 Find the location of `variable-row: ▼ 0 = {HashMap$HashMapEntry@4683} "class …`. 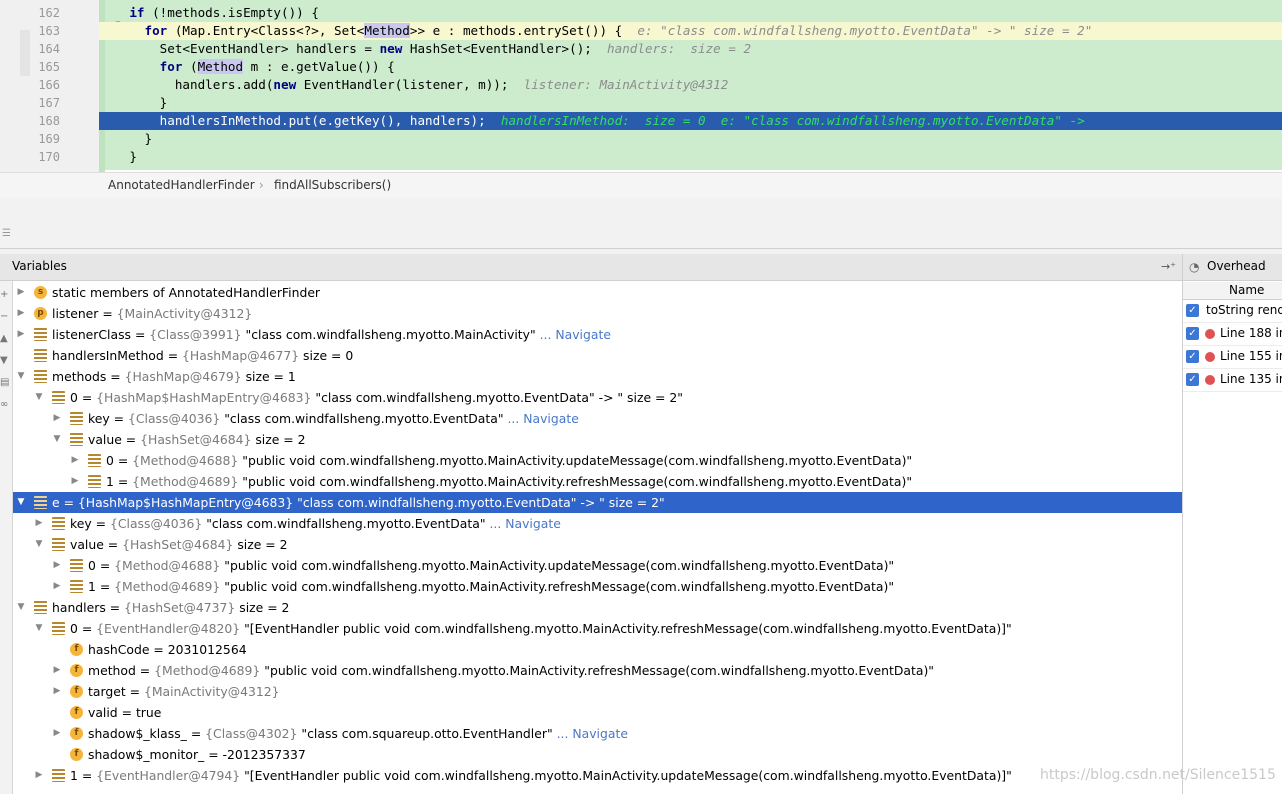

variable-row: ▼ 0 = {HashMap$HashMapEntry@4683} "class … is located at coordinates (597, 397).